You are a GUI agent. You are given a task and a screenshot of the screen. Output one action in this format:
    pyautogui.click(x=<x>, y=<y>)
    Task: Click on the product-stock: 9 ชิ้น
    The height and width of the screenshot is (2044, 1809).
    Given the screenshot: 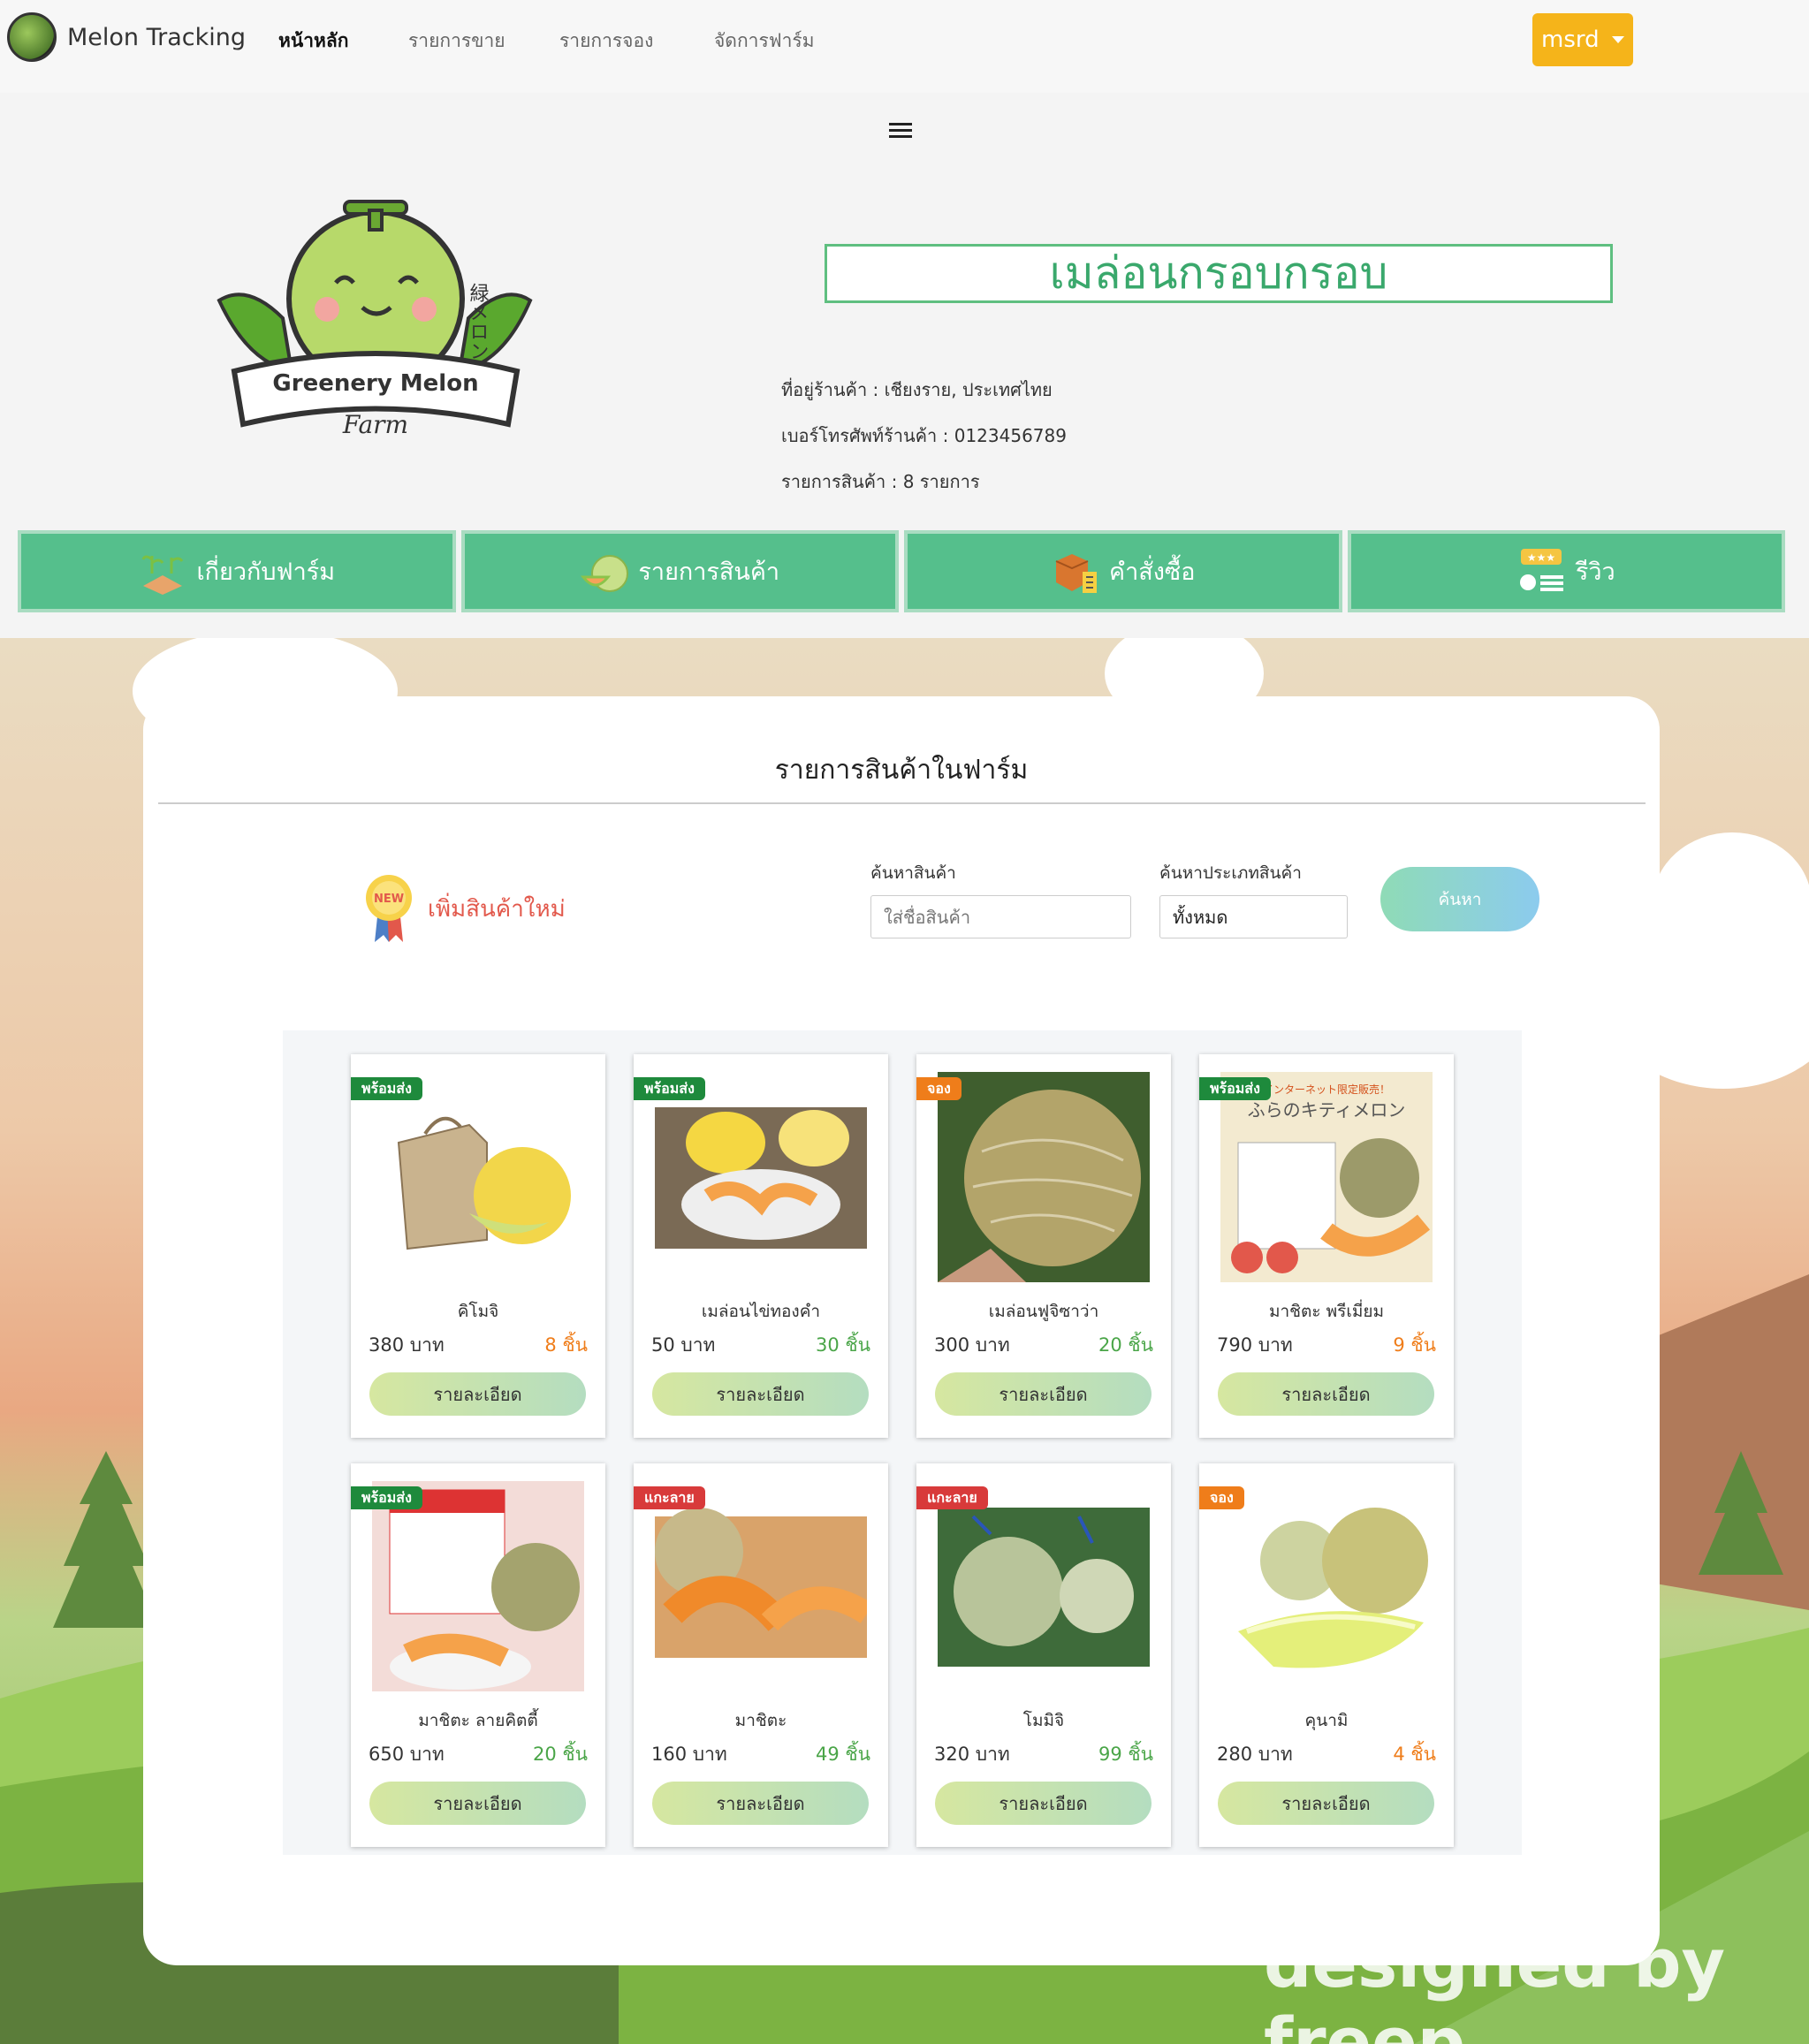 What is the action you would take?
    pyautogui.click(x=1414, y=1345)
    